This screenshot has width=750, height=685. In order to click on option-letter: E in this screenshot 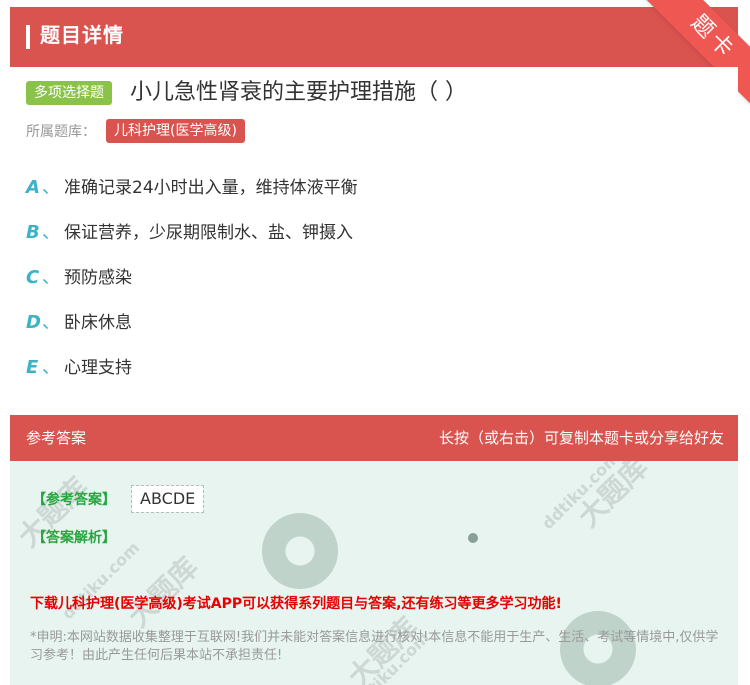, I will do `click(32, 367)`.